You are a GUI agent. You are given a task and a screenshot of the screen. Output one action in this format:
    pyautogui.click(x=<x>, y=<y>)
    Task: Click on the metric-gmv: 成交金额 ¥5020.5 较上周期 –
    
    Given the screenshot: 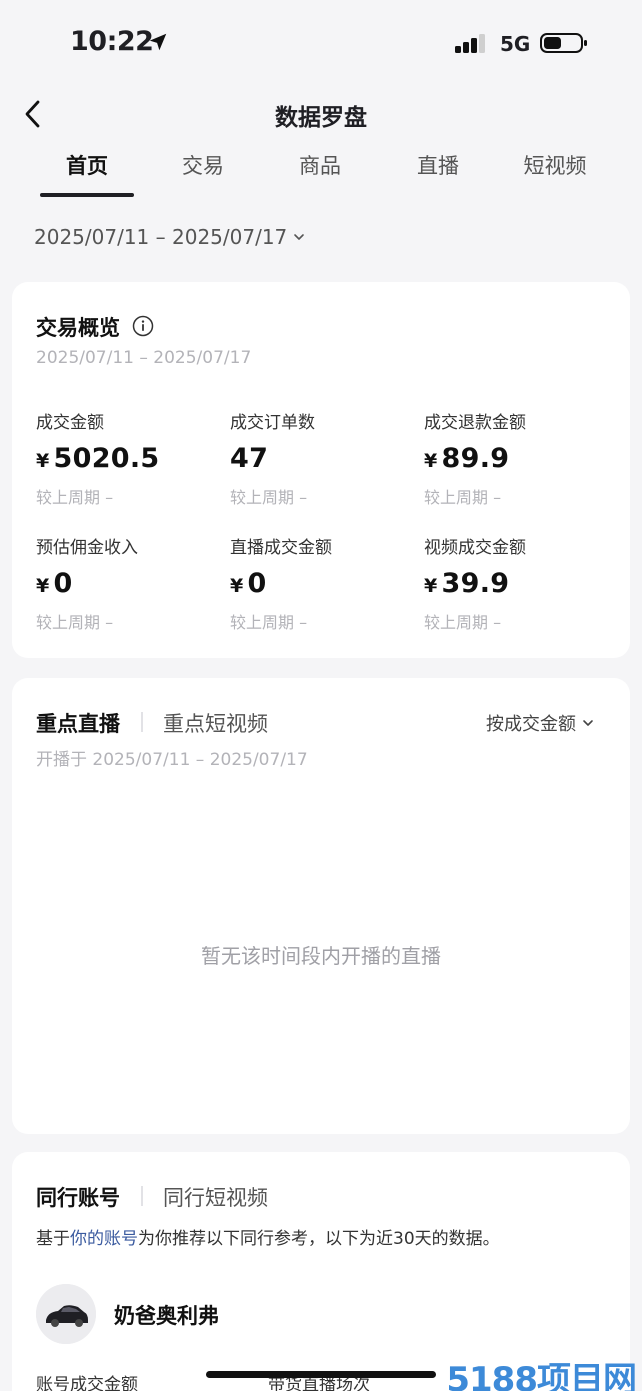 What is the action you would take?
    pyautogui.click(x=131, y=458)
    